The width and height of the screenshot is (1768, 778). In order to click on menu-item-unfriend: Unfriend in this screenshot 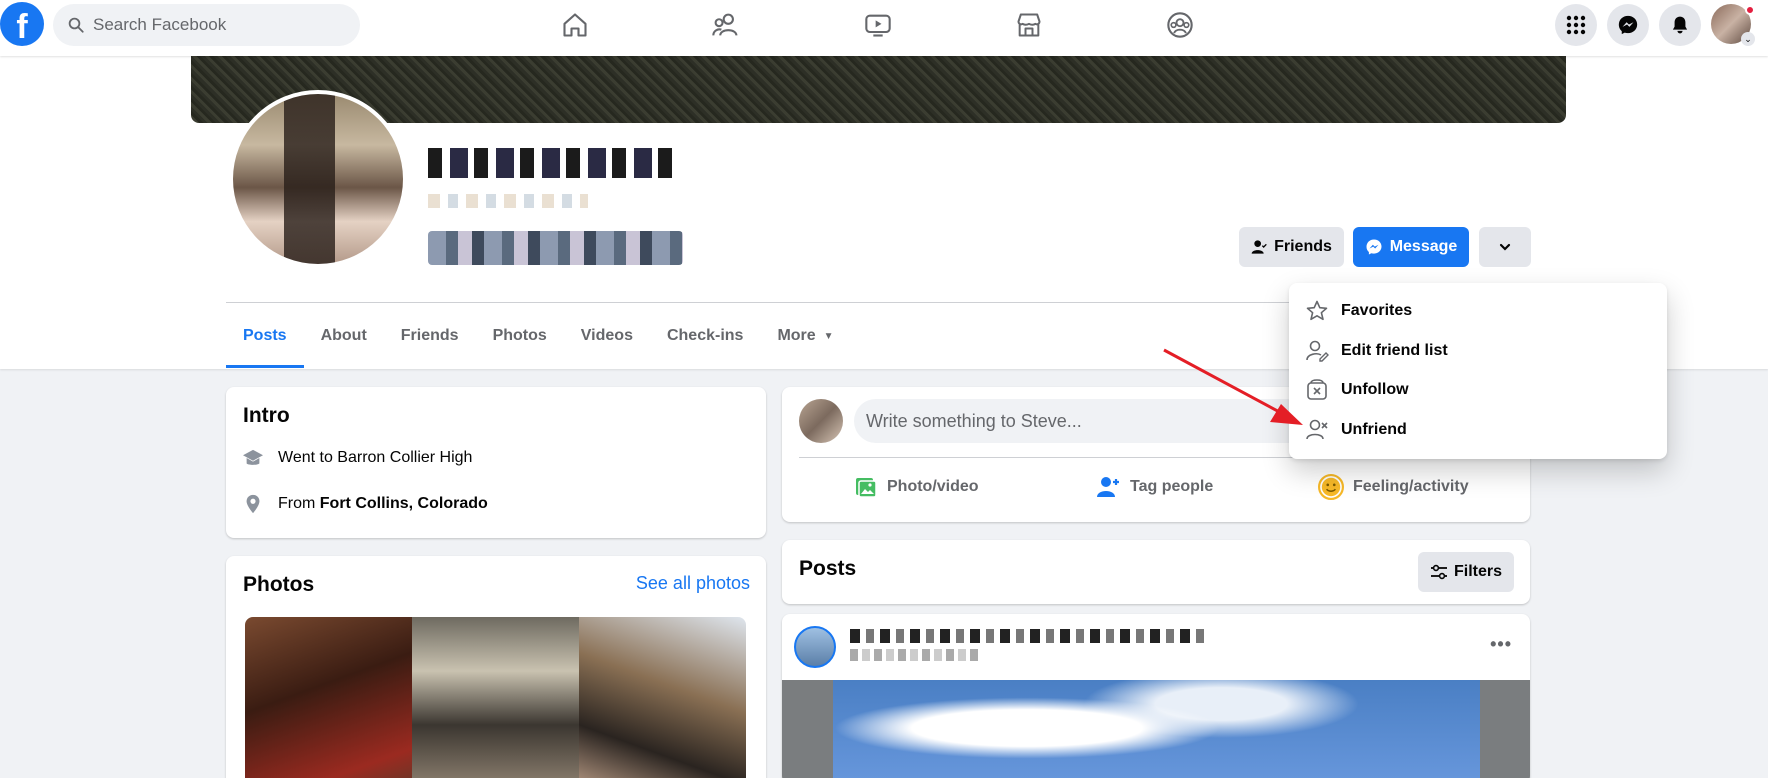, I will do `click(1478, 430)`.